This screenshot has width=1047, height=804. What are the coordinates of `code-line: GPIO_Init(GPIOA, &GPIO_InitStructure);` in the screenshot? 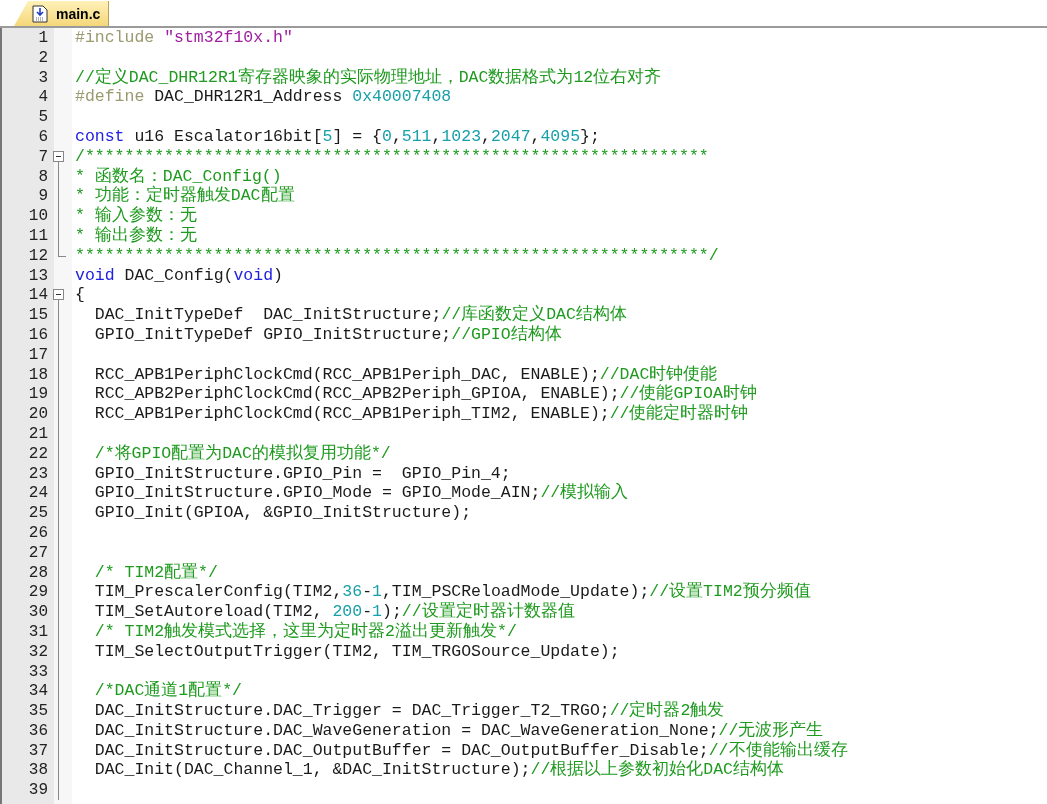 It's located at (283, 513).